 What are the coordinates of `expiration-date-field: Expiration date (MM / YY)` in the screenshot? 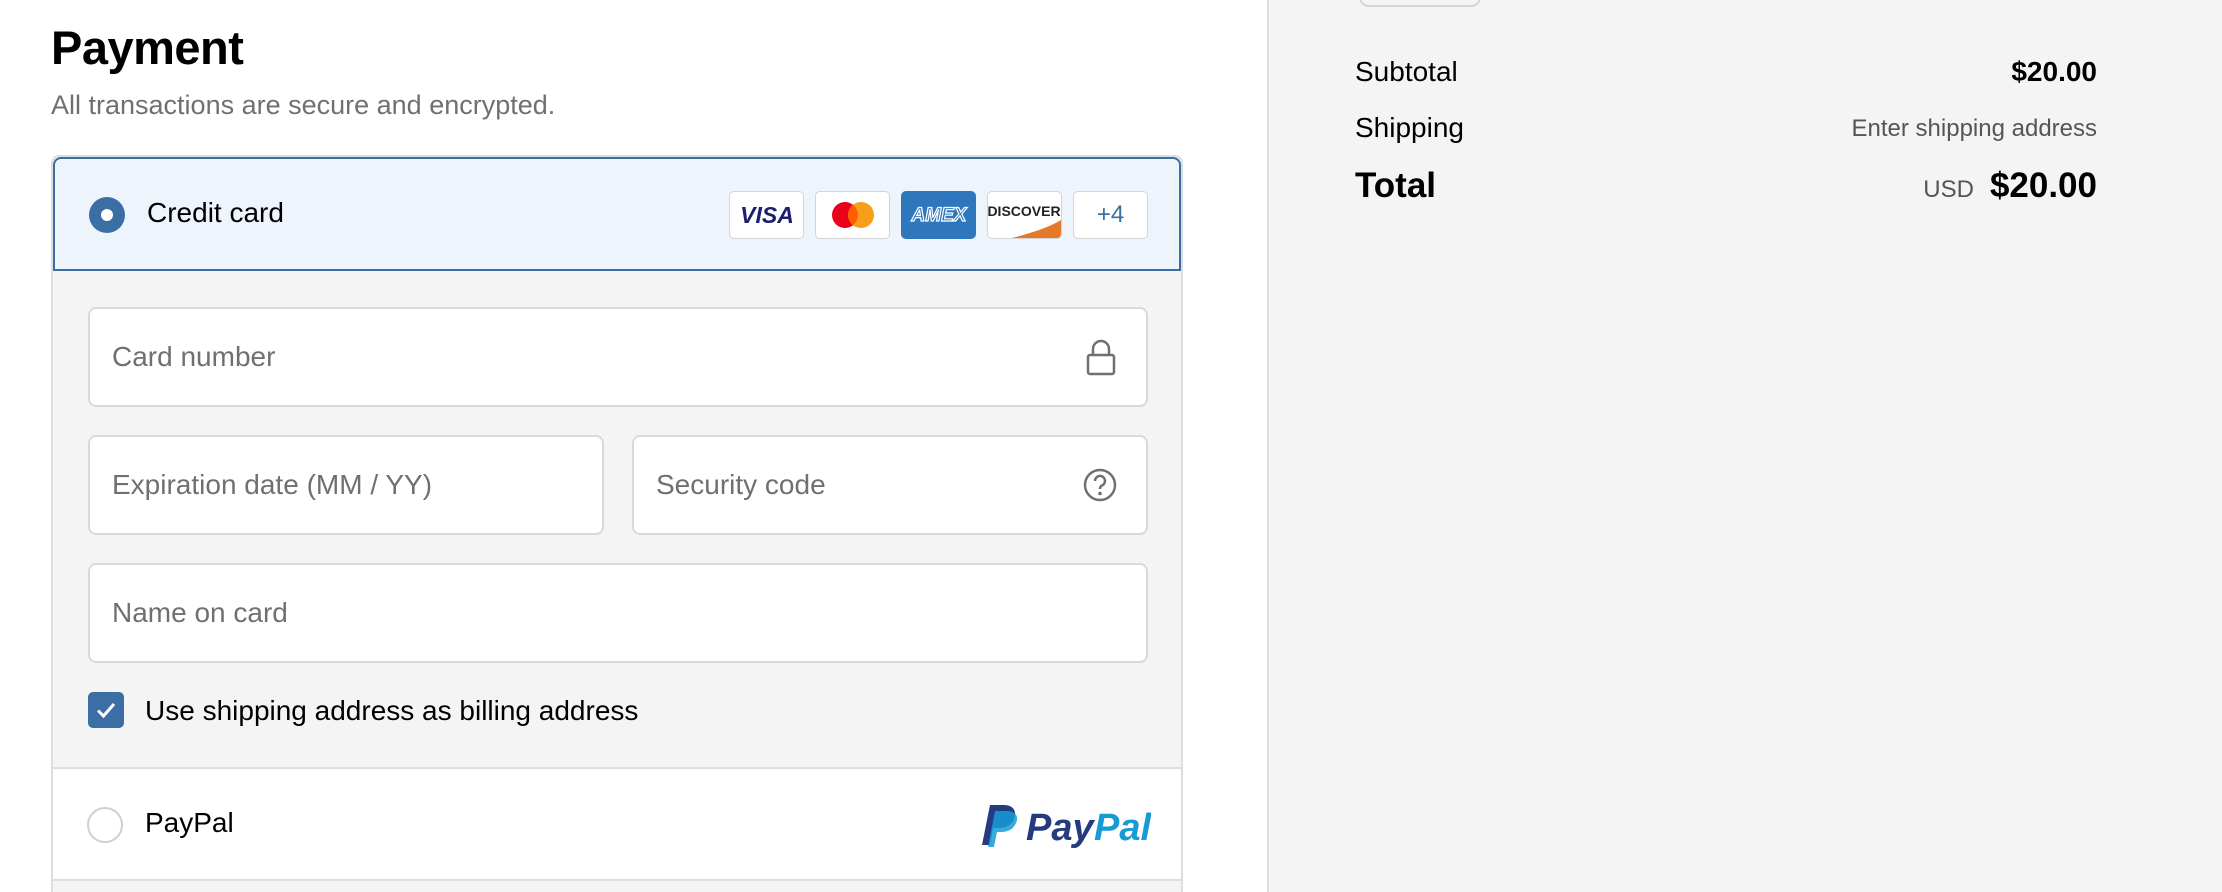 It's located at (346, 485).